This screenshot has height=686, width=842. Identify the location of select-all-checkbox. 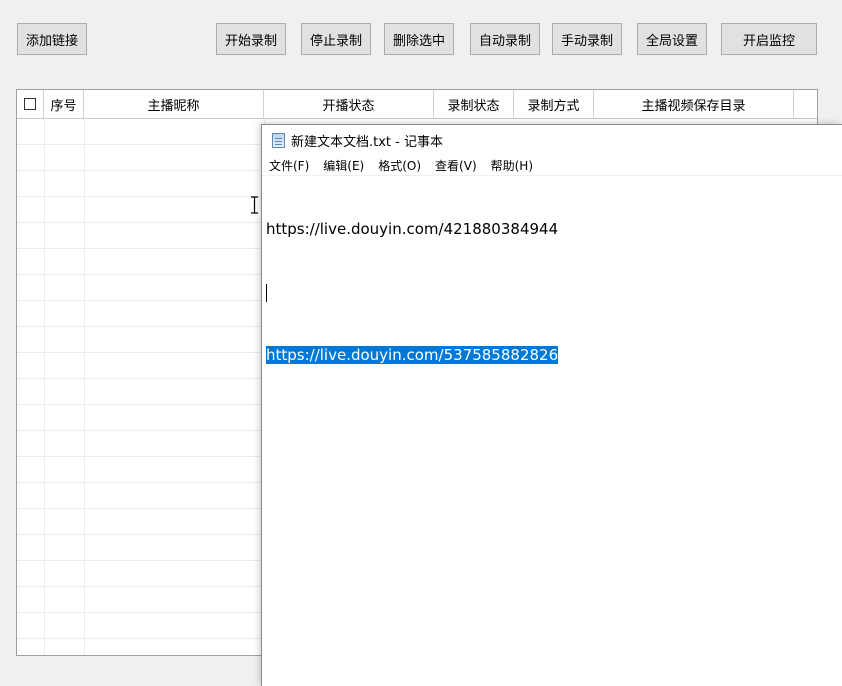
(30, 104).